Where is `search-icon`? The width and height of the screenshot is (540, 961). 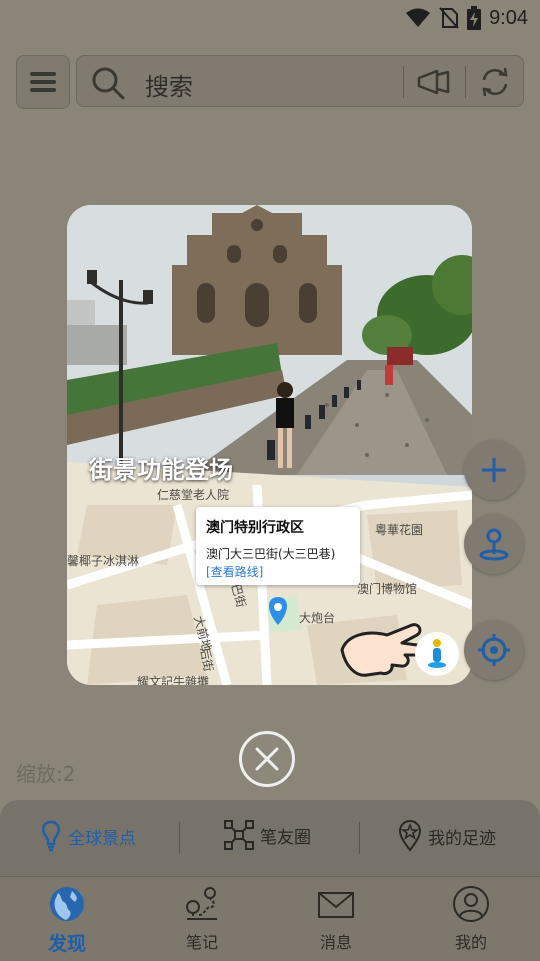
search-icon is located at coordinates (108, 83).